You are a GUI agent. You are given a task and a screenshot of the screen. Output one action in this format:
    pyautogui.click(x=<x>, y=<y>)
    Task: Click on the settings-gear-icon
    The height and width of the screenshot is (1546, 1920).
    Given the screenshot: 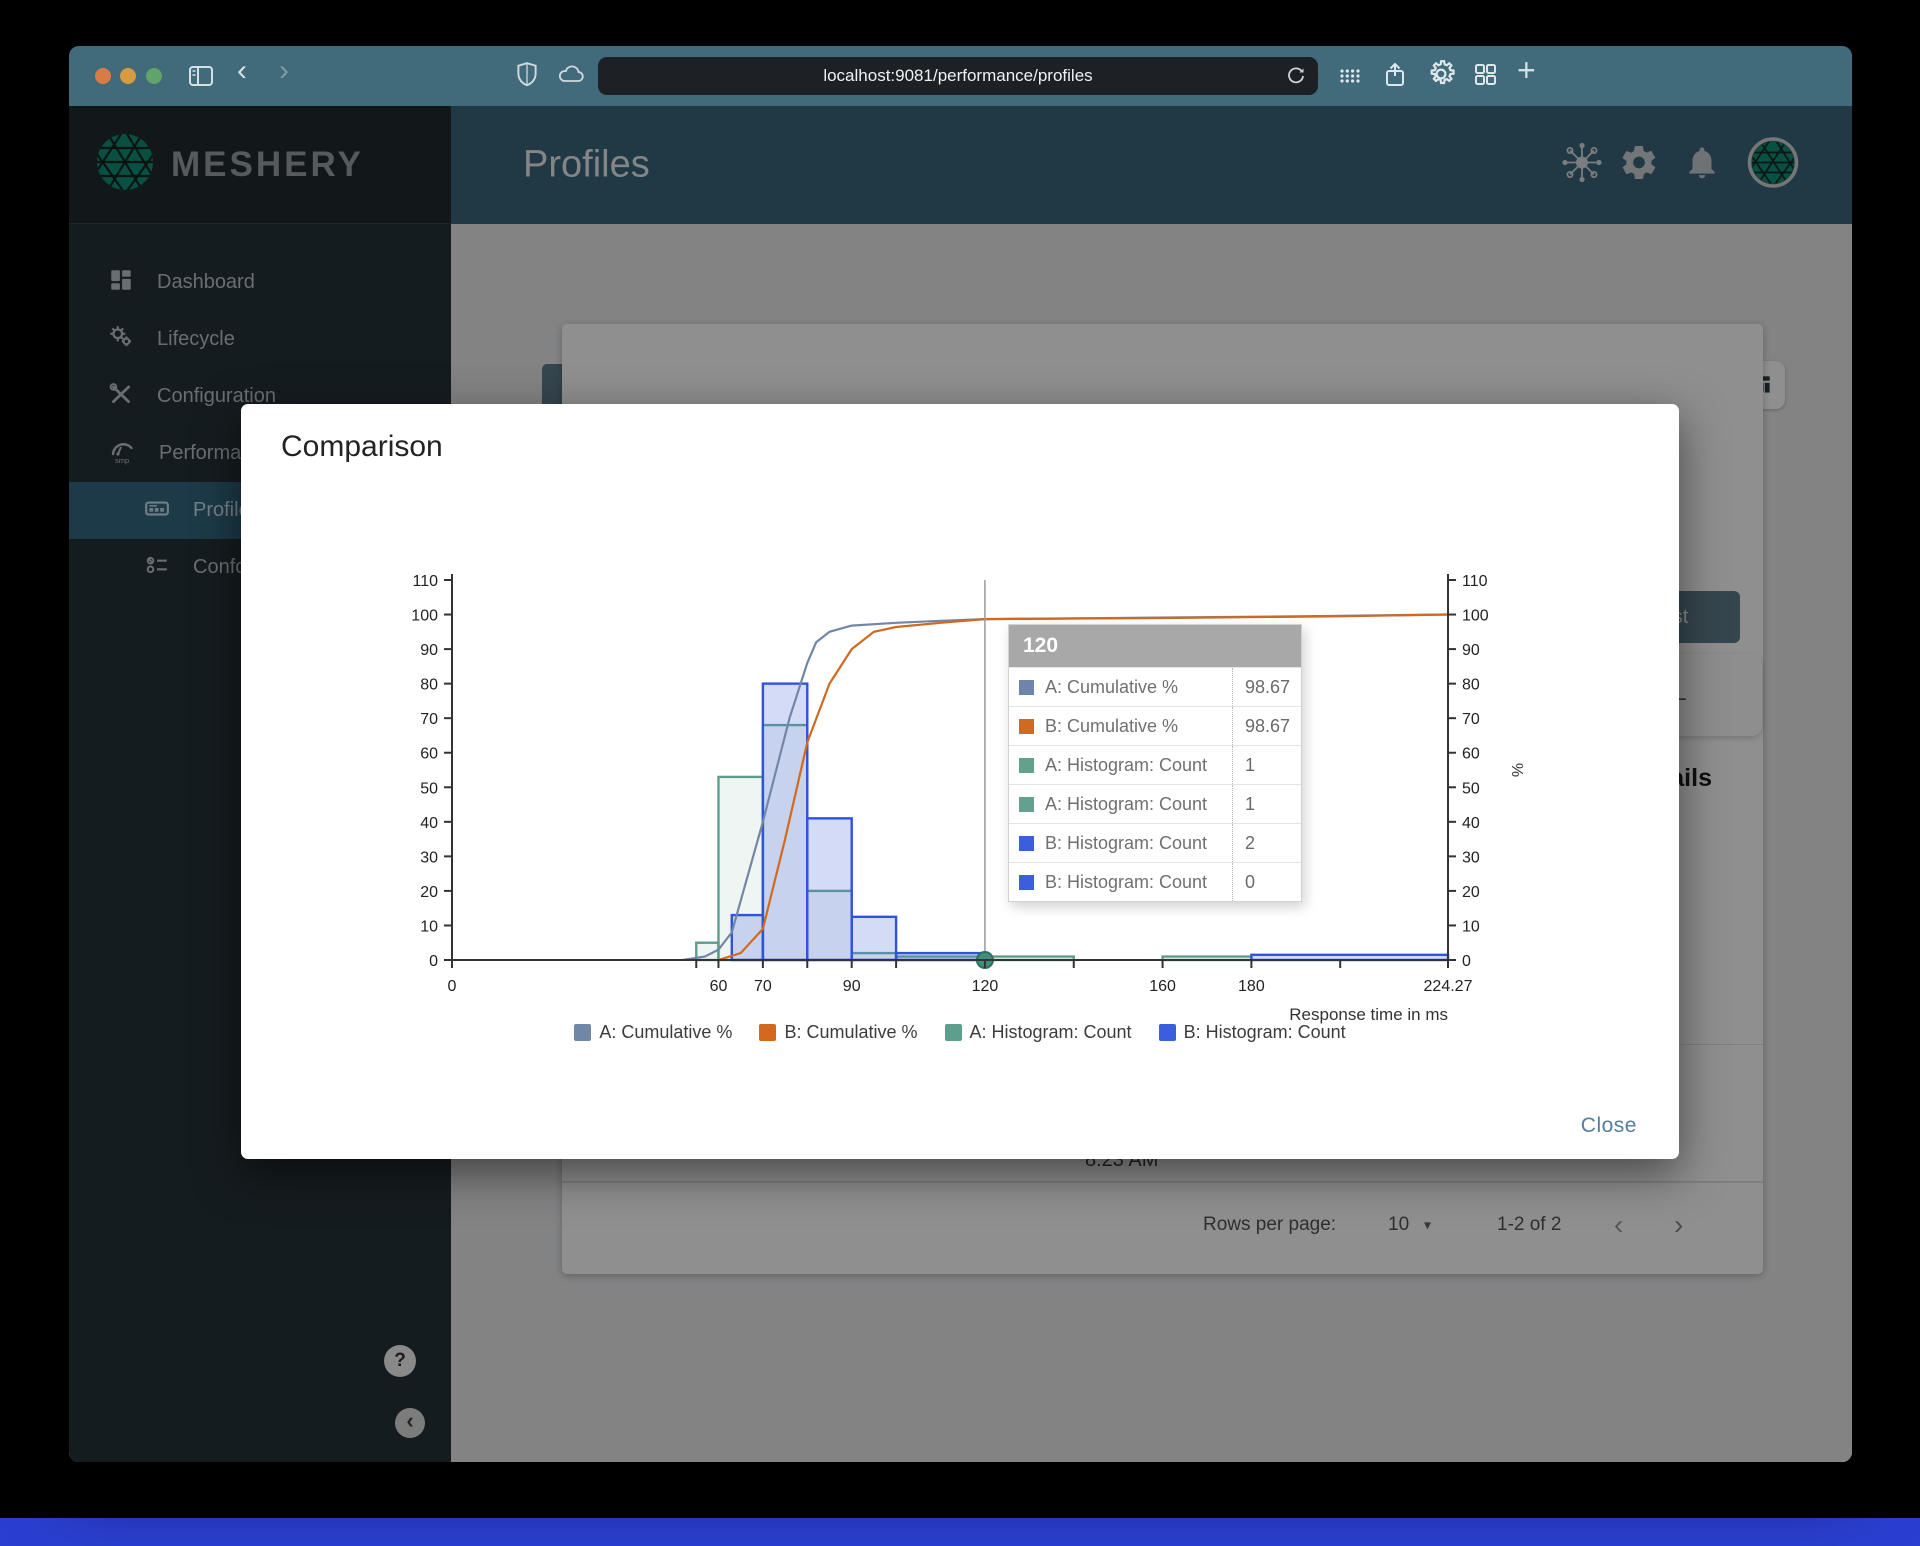 What is the action you would take?
    pyautogui.click(x=1441, y=76)
    